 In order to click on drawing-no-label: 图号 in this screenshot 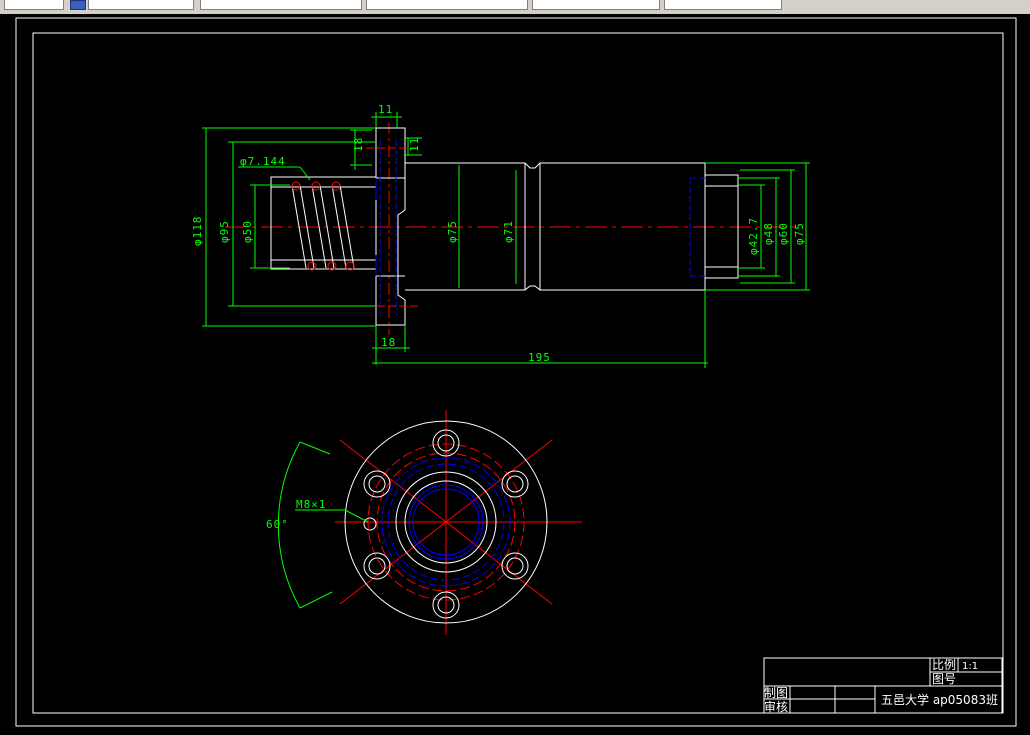, I will do `click(944, 679)`.